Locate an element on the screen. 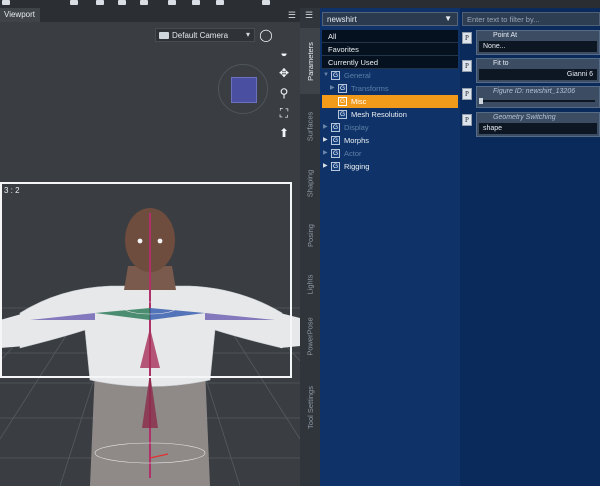 The width and height of the screenshot is (600, 486). tree-item-all: All is located at coordinates (390, 36).